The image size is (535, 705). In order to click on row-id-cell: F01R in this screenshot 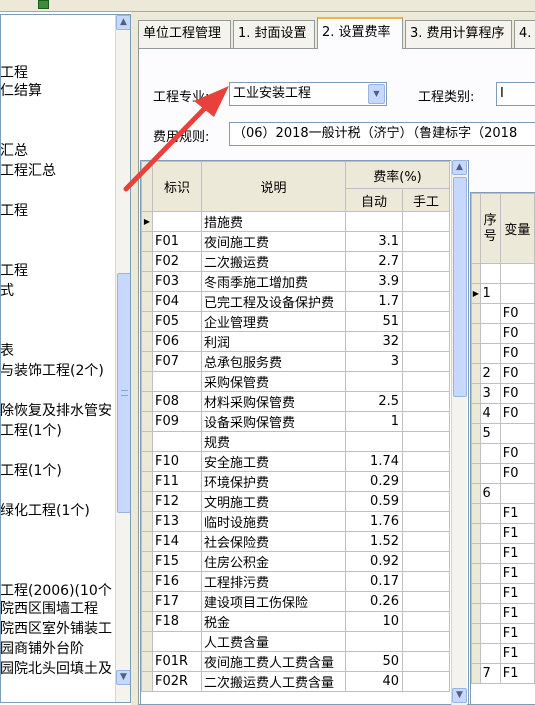, I will do `click(177, 661)`.